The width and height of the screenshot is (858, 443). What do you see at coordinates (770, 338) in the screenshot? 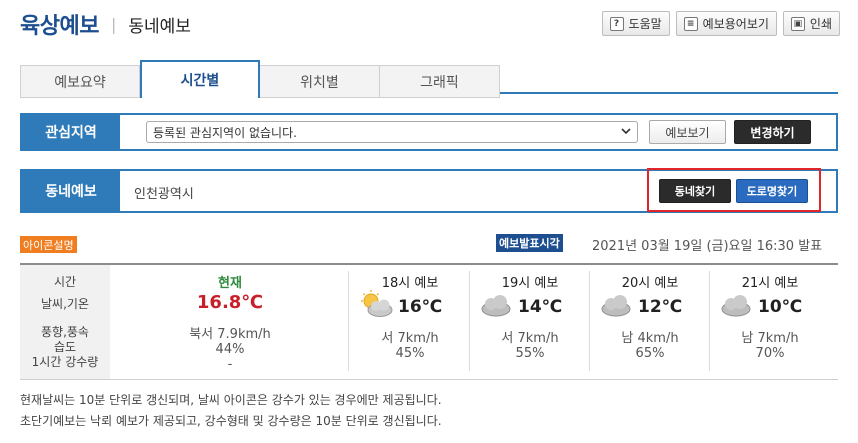
I see `forecast-wind: 남 7km/h` at bounding box center [770, 338].